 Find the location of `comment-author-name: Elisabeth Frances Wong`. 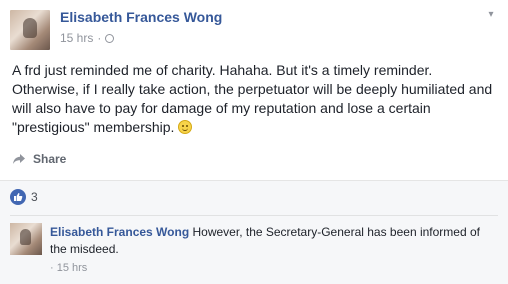

comment-author-name: Elisabeth Frances Wong is located at coordinates (119, 232).